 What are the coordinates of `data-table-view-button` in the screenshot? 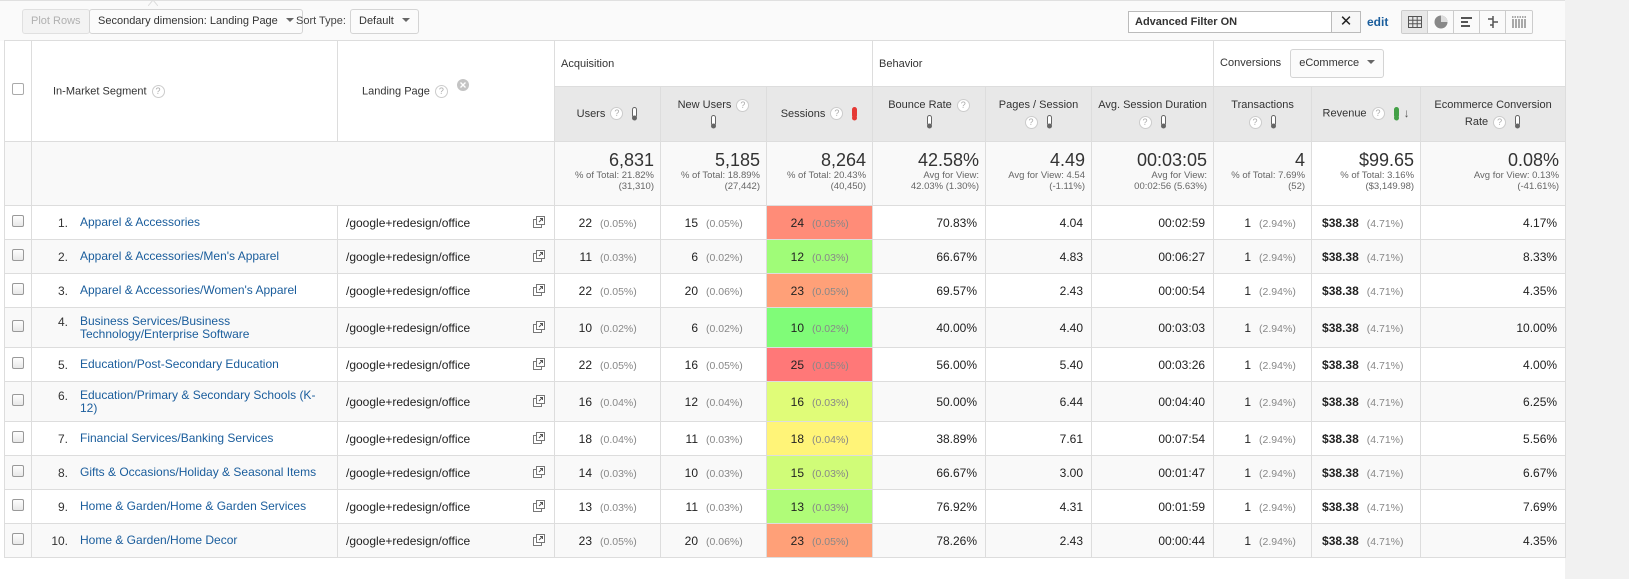 It's located at (1415, 22).